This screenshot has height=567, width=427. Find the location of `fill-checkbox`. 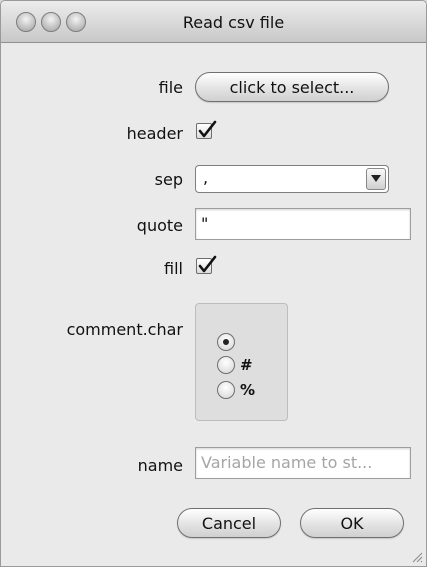

fill-checkbox is located at coordinates (206, 264).